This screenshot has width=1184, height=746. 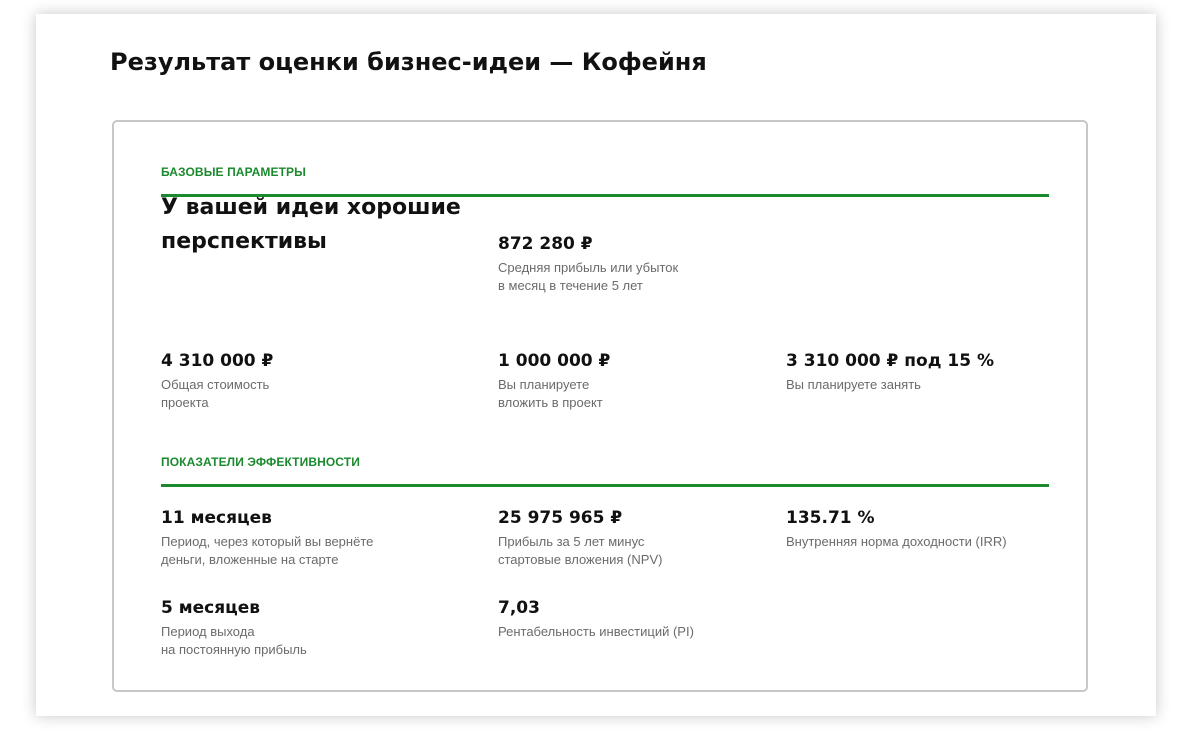 What do you see at coordinates (896, 541) in the screenshot?
I see `metric-label: Внутренняя норма доходности (IRR)` at bounding box center [896, 541].